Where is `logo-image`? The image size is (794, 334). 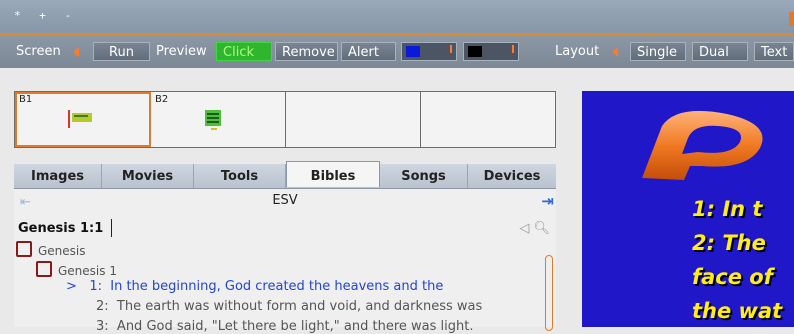 logo-image is located at coordinates (702, 145).